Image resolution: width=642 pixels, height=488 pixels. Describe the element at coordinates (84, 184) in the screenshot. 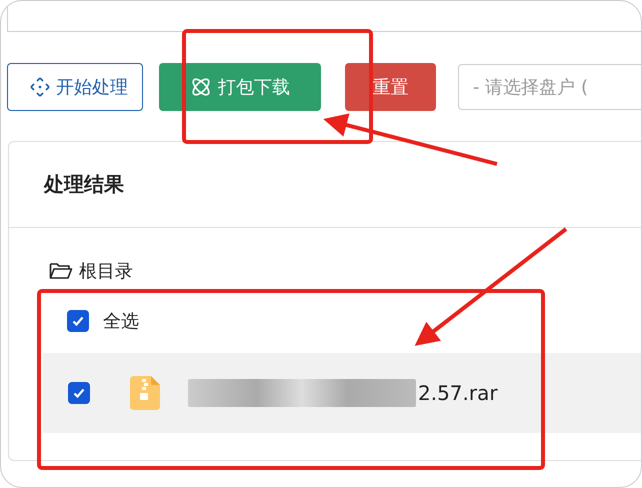

I see `panel-title: 处理结果` at that location.